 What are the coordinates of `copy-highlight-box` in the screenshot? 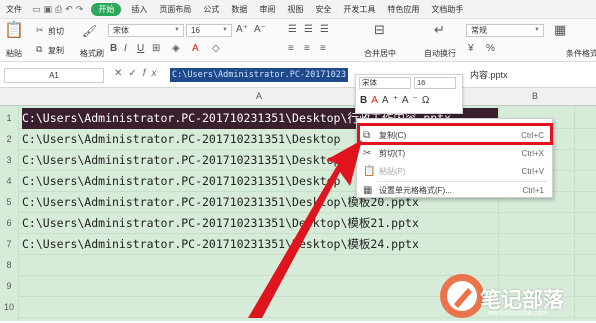 It's located at (455, 134).